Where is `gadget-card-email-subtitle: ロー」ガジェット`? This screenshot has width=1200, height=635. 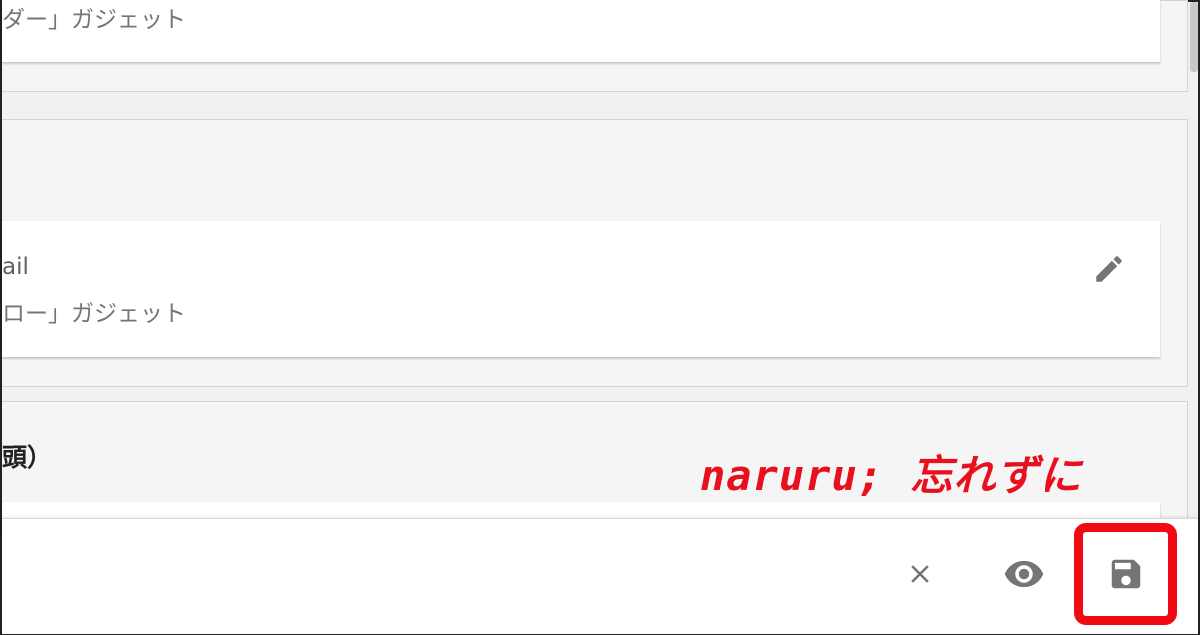 gadget-card-email-subtitle: ロー」ガジェット is located at coordinates (94, 314).